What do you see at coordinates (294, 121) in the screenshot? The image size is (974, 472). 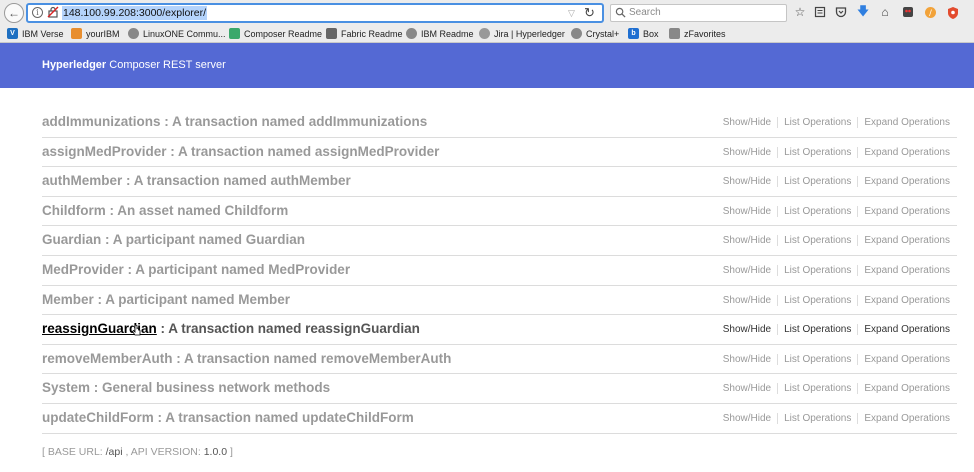 I see `resource-description: : A transaction named addImmunizations` at bounding box center [294, 121].